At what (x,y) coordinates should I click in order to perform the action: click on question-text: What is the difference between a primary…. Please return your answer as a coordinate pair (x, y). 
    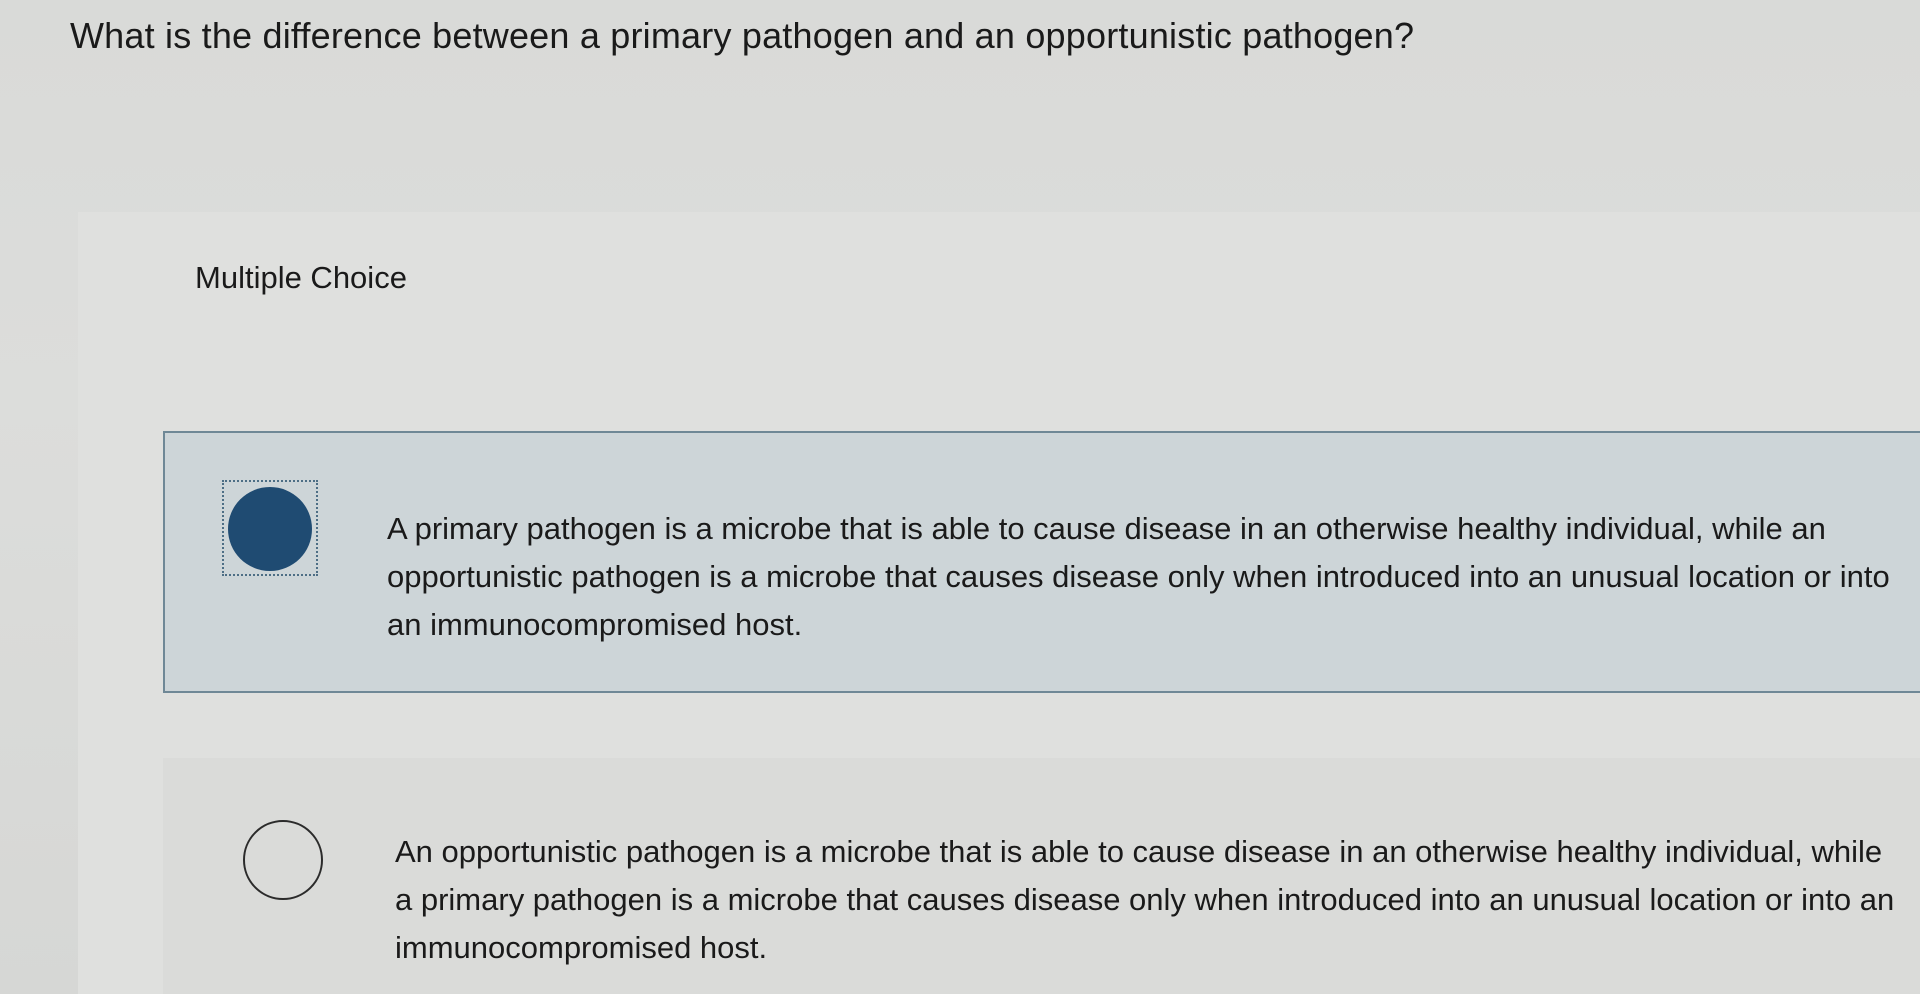
    Looking at the image, I should click on (742, 35).